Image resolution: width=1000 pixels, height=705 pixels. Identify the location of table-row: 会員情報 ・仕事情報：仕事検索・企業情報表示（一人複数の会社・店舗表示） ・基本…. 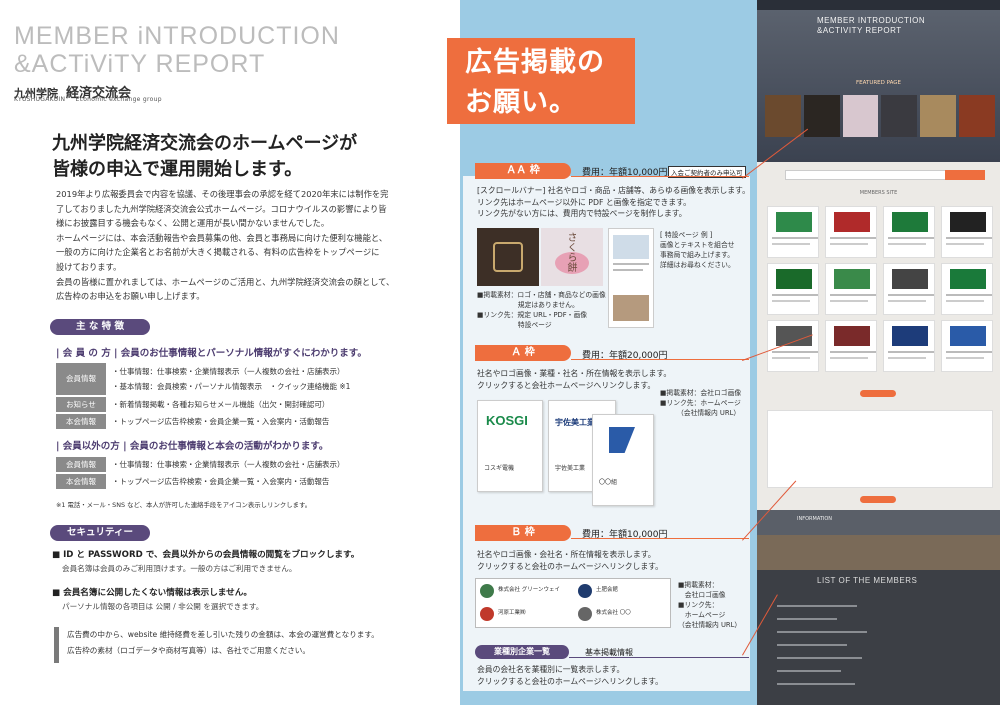
(236, 379).